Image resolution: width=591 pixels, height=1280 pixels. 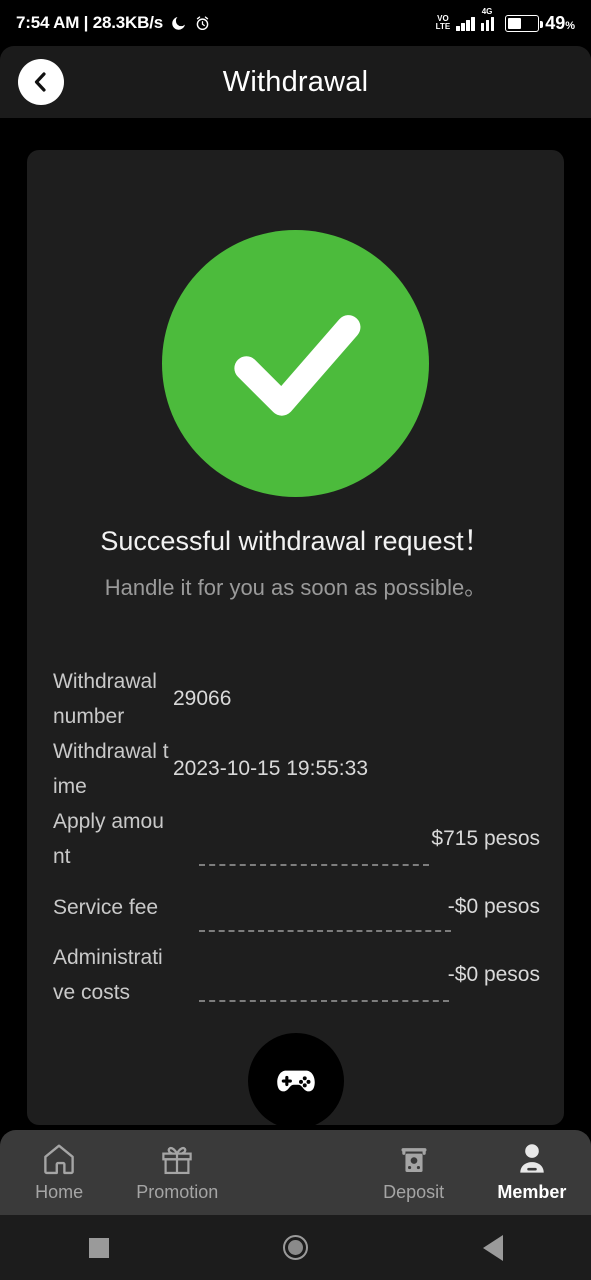 I want to click on success-headline: Successful withdrawal request！, so click(x=295, y=541).